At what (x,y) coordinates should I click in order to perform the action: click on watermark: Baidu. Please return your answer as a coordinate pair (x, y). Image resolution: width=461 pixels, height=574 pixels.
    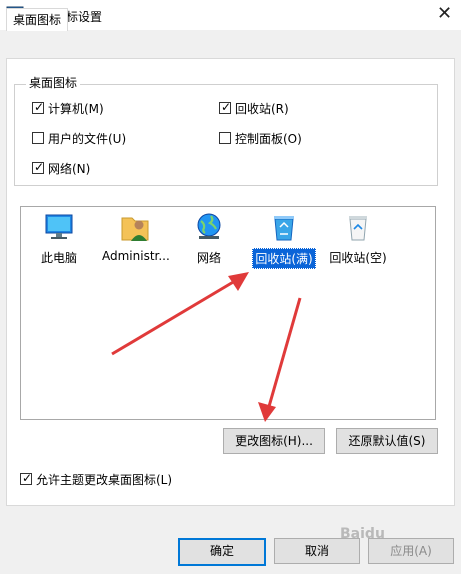
    Looking at the image, I should click on (362, 534).